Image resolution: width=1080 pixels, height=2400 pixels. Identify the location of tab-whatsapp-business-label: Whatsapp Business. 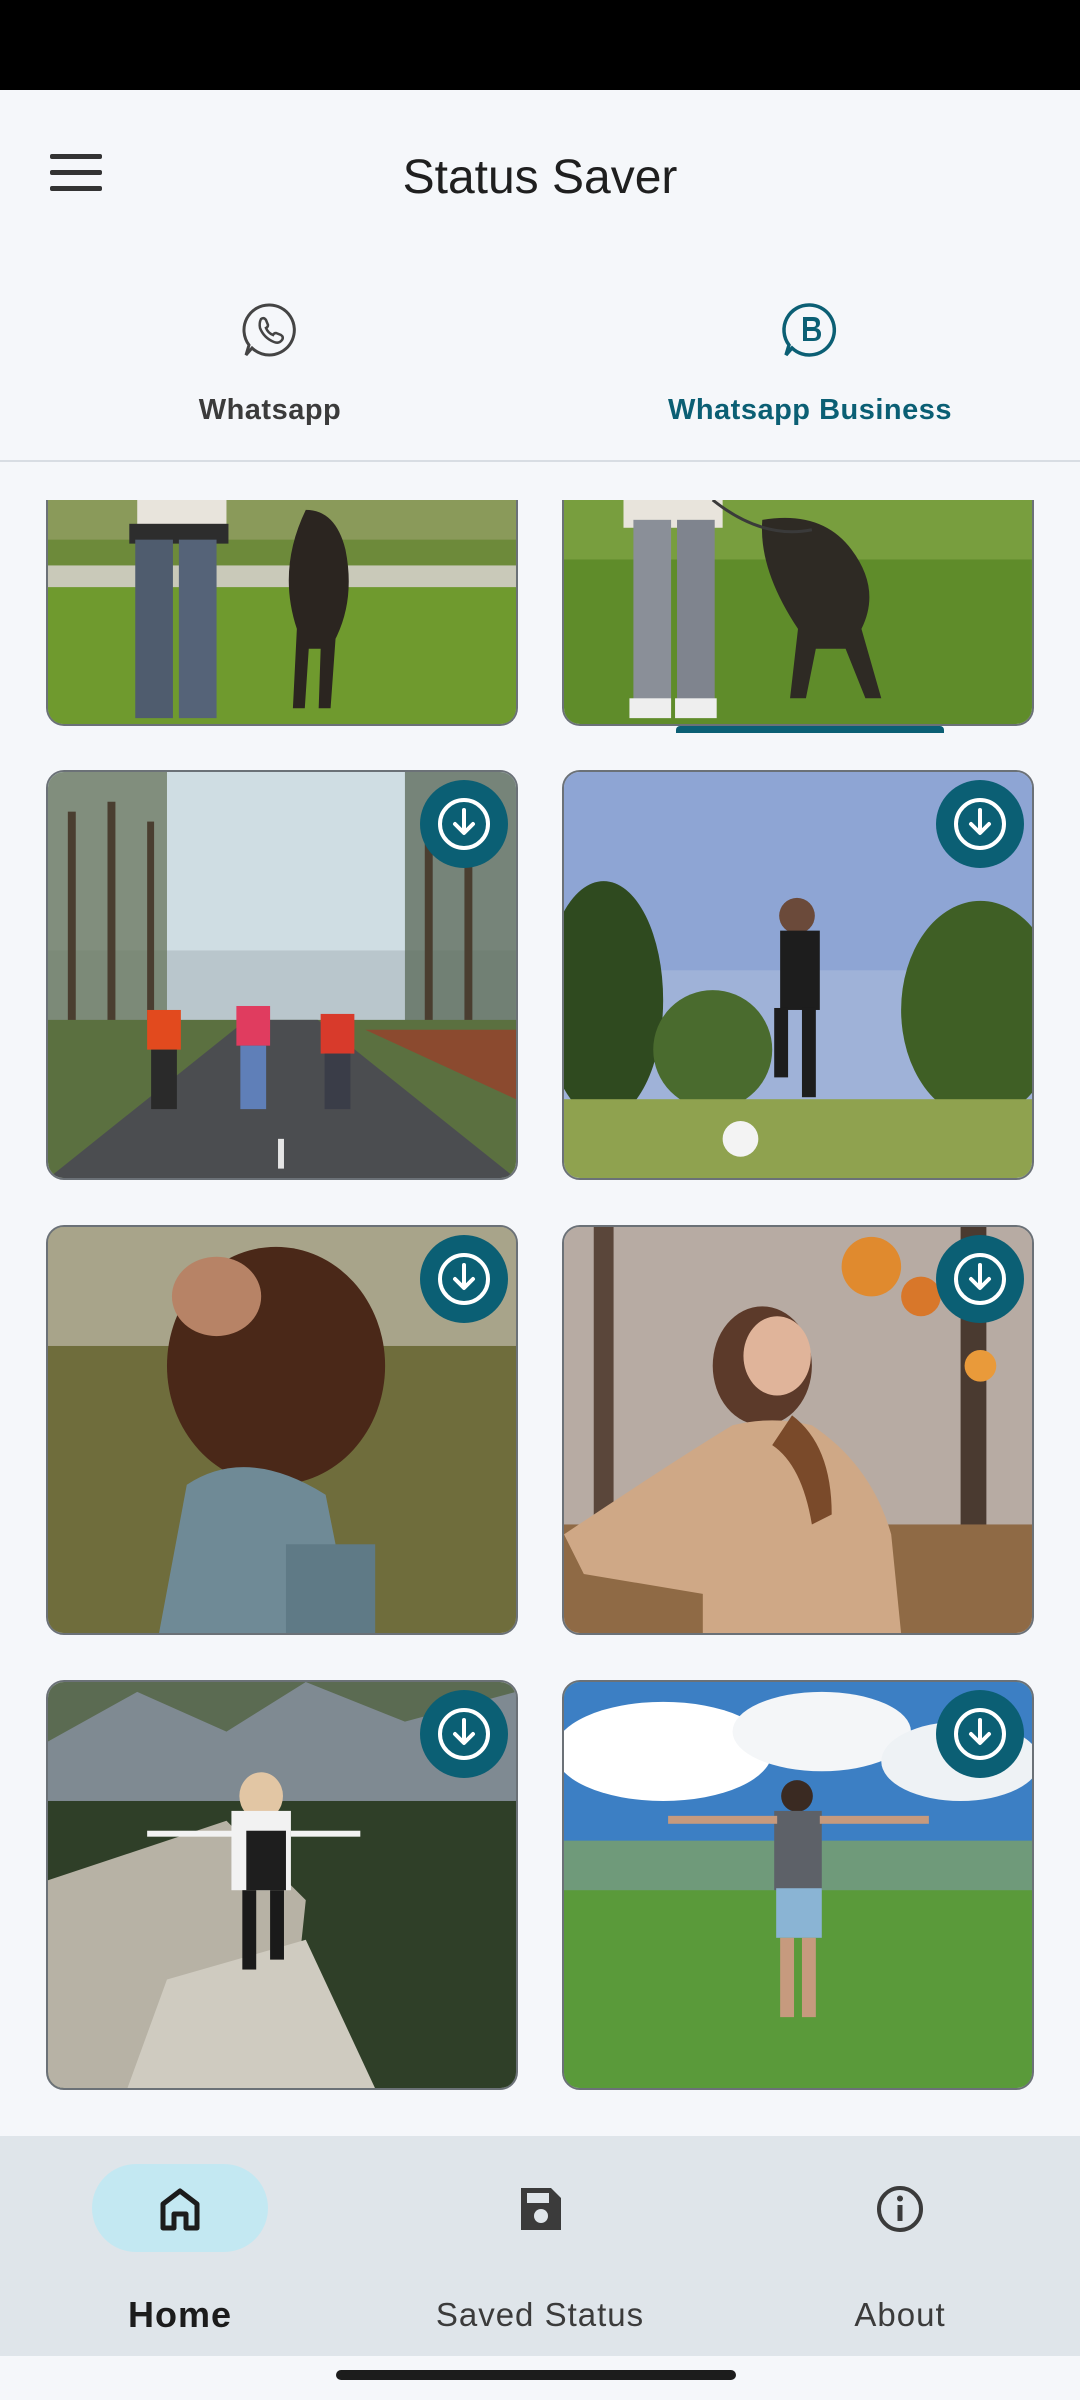
(810, 410).